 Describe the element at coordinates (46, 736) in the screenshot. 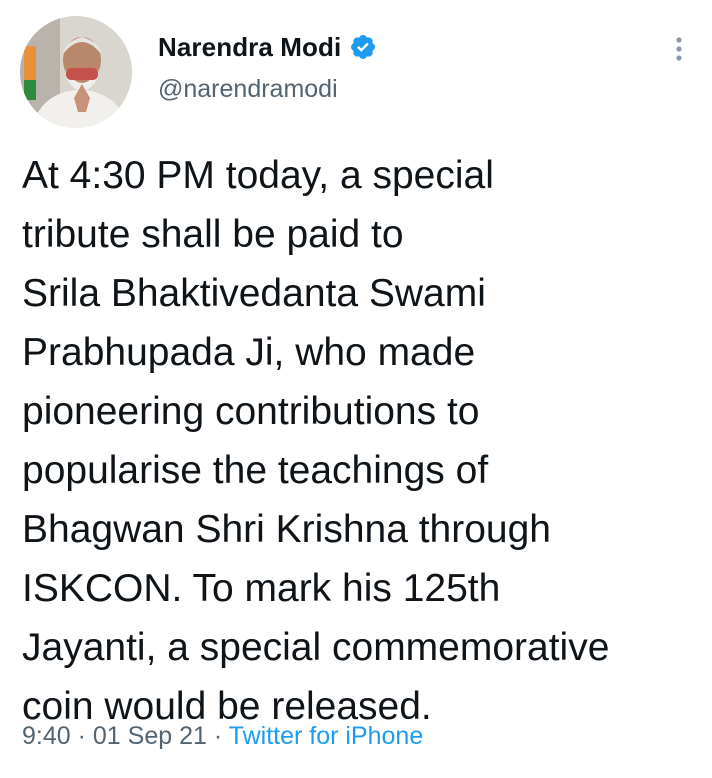

I see `tweet-time: 9:40` at that location.